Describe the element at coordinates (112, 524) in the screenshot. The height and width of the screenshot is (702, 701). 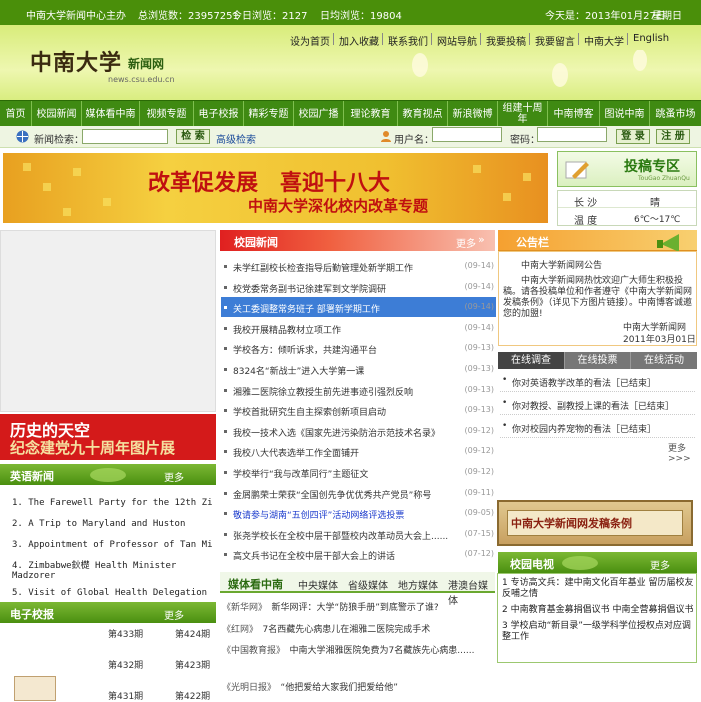
I see `english-news-item: 2. A Trip to Maryland and Huston` at that location.